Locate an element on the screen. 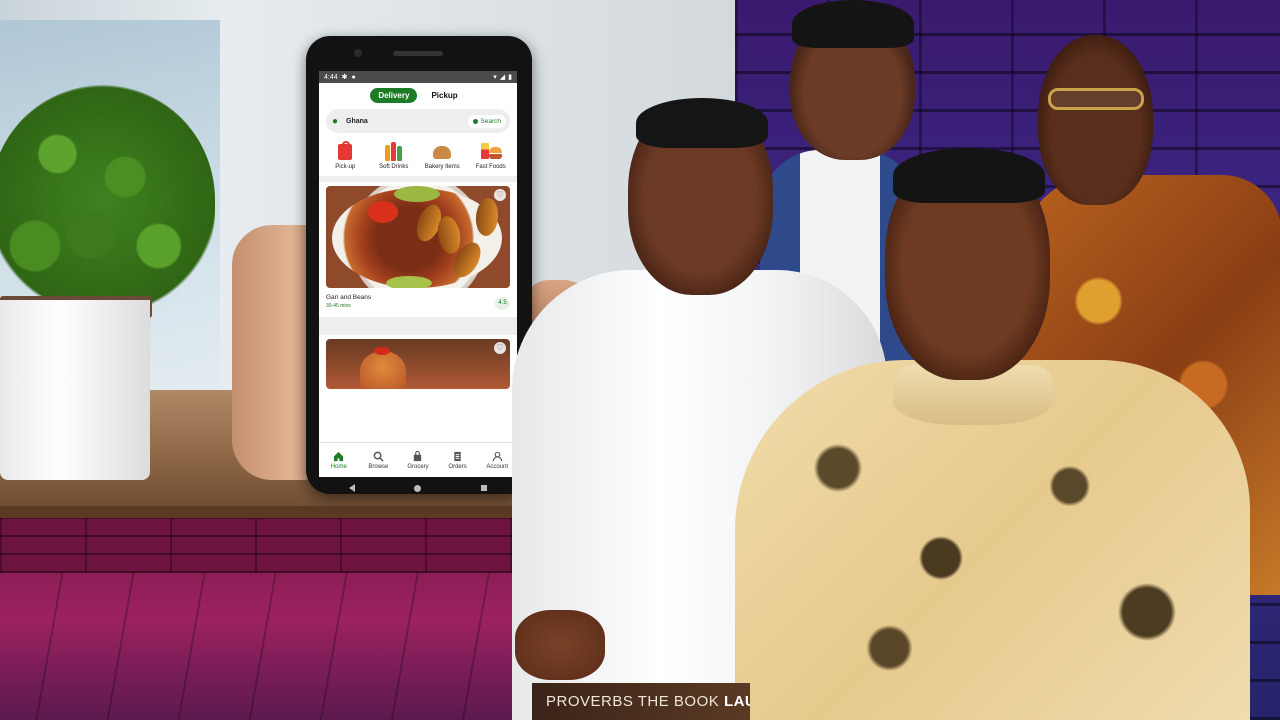 The width and height of the screenshot is (1280, 720). nav-label: Home is located at coordinates (338, 466).